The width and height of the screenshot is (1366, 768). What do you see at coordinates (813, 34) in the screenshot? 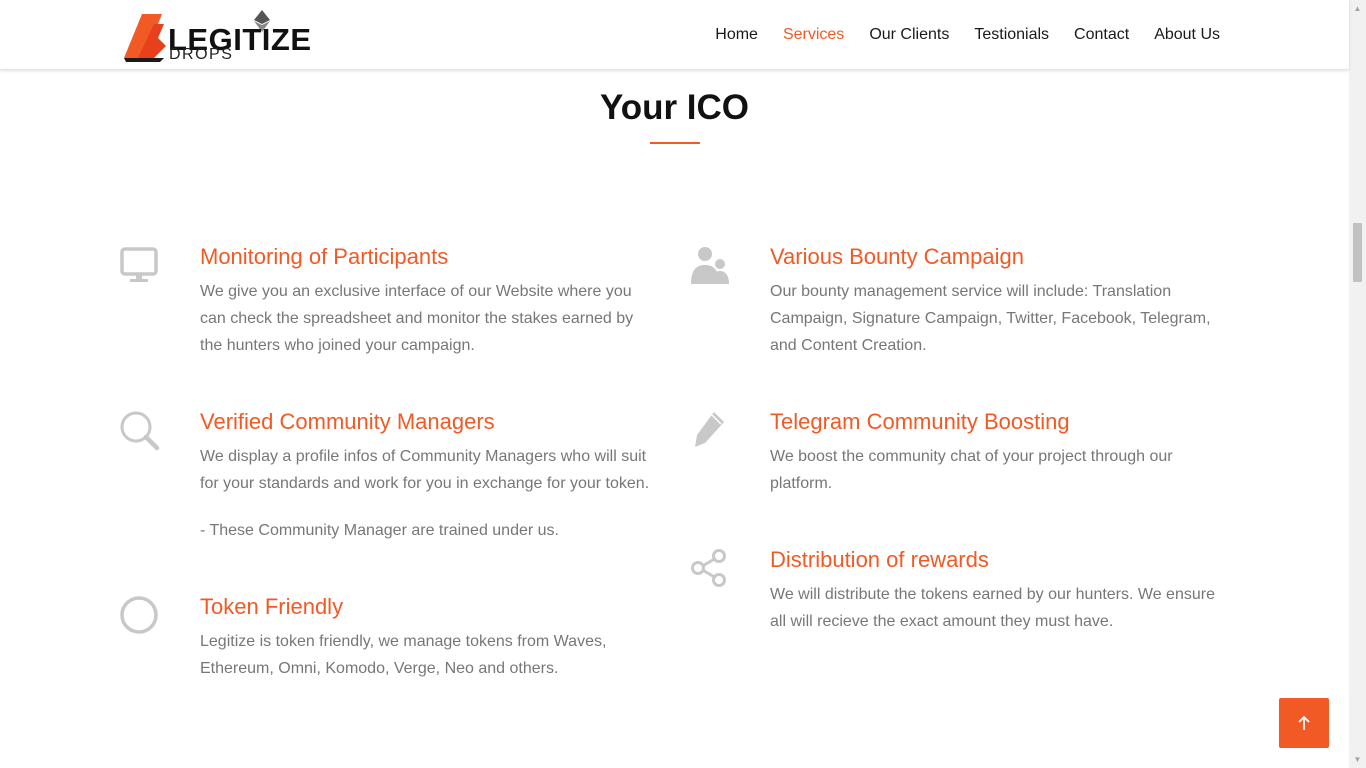
I see `nav-services: Services` at bounding box center [813, 34].